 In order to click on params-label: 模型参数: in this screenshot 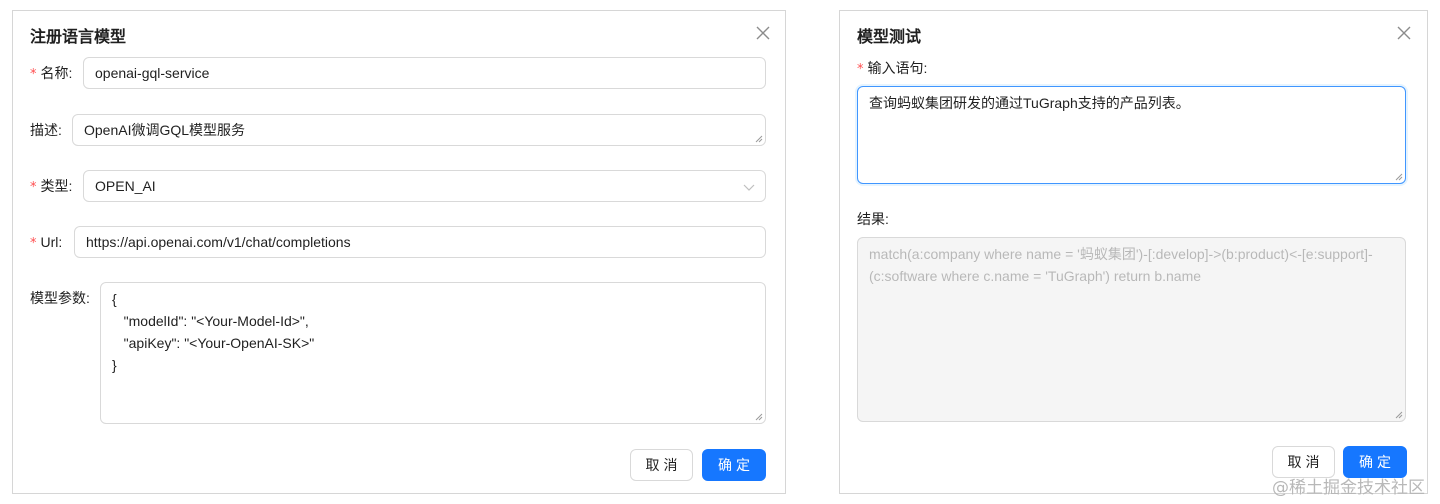, I will do `click(60, 298)`.